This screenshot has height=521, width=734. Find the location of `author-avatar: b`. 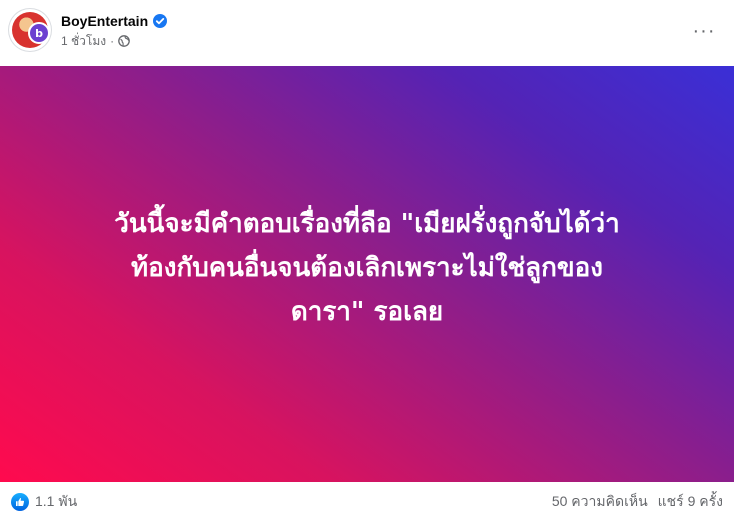

author-avatar: b is located at coordinates (30, 30).